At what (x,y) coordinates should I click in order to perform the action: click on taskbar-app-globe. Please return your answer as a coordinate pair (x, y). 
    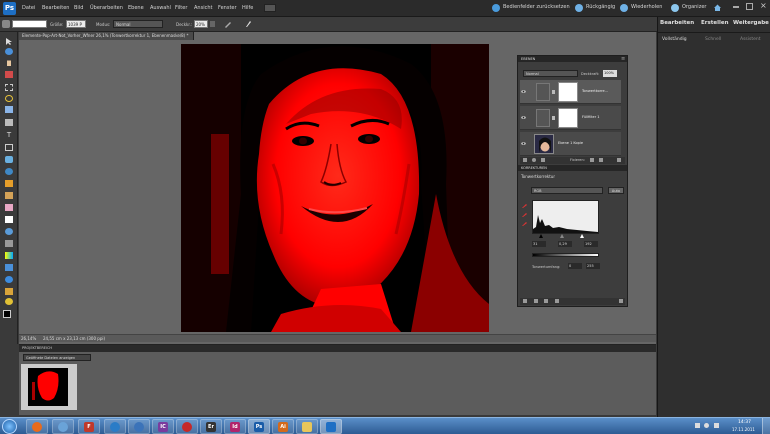
    Looking at the image, I should click on (139, 426).